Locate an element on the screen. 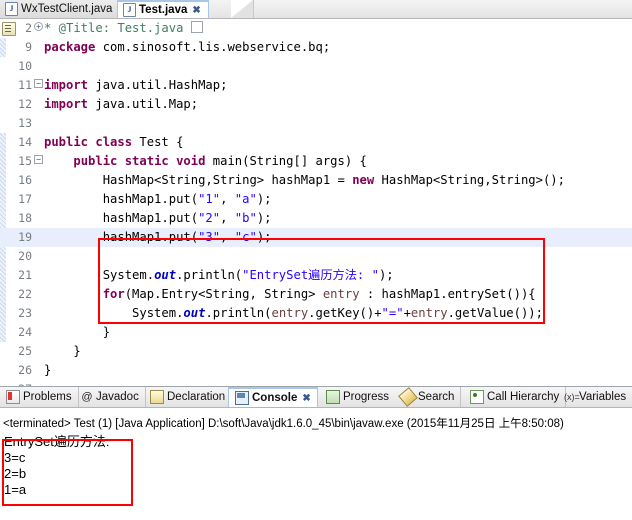 The image size is (632, 520). line-number: 15 is located at coordinates (25, 161).